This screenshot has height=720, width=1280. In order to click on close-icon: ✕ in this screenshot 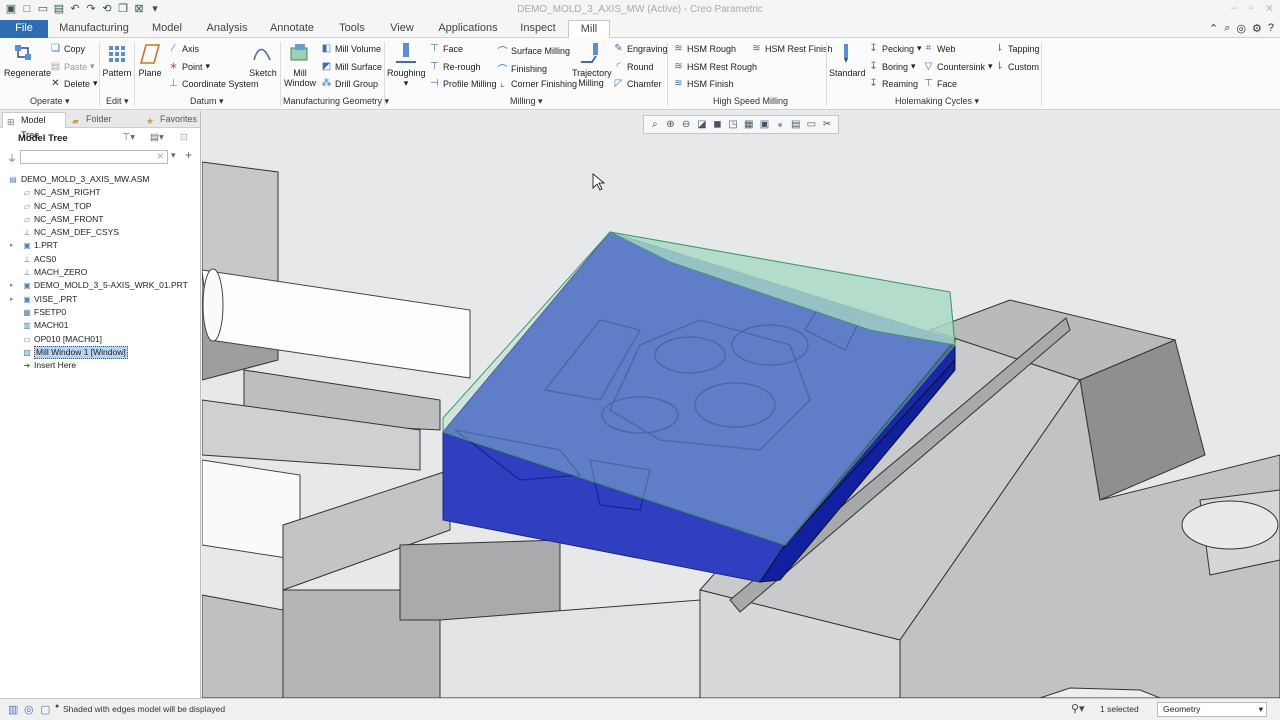, I will do `click(1269, 8)`.